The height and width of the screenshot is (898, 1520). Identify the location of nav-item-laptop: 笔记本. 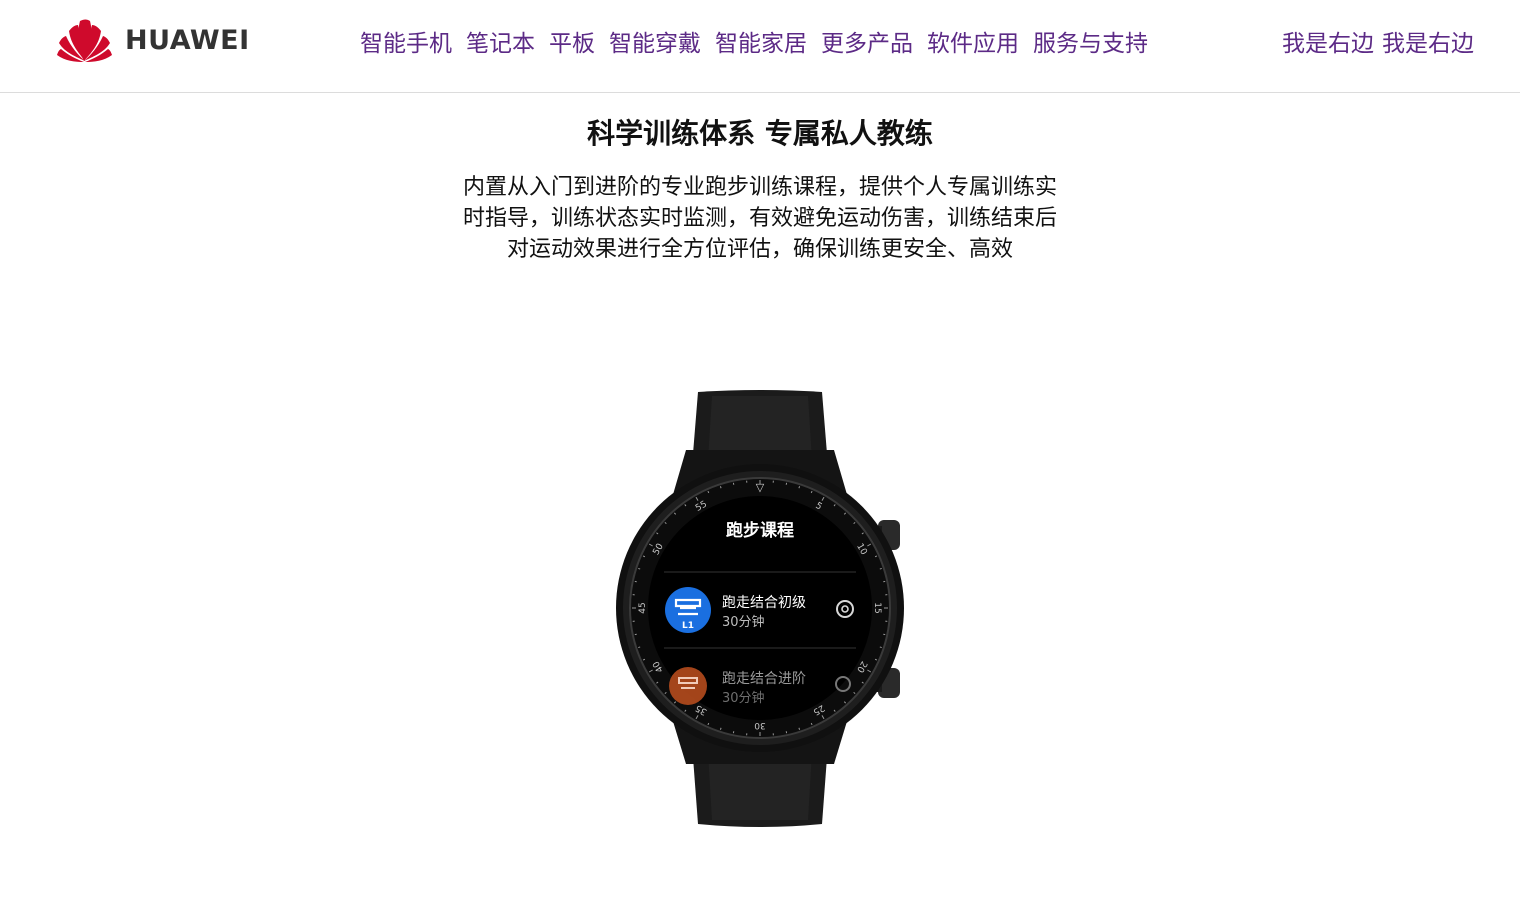
(500, 44).